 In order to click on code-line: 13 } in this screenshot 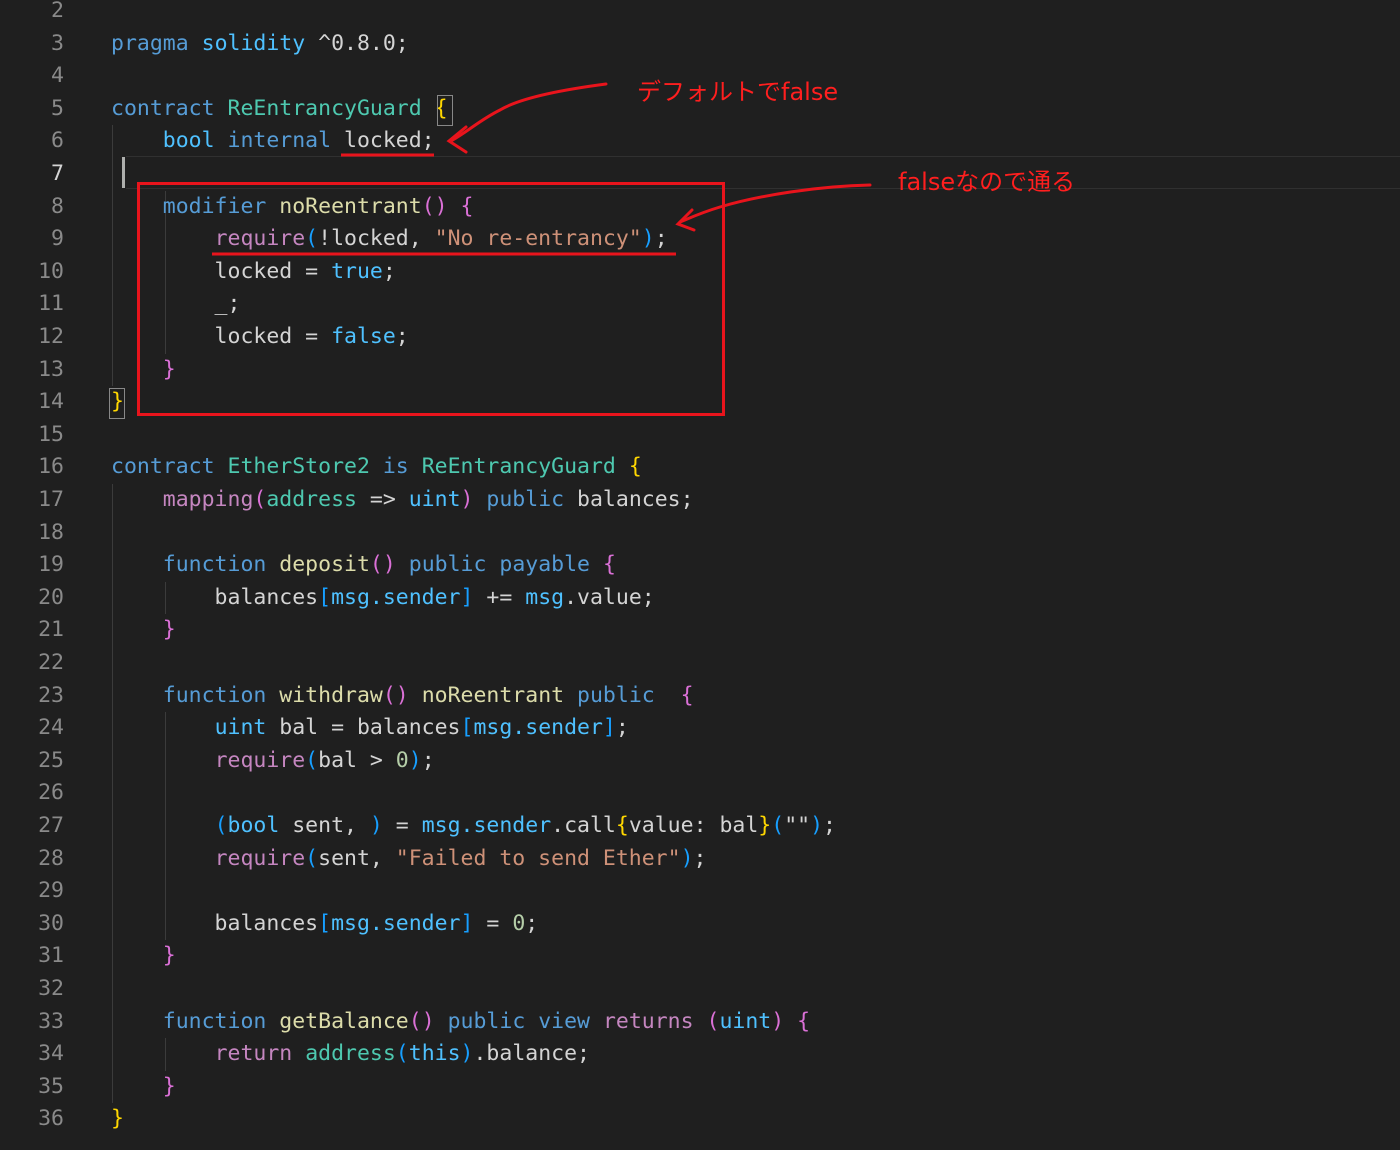, I will do `click(700, 370)`.